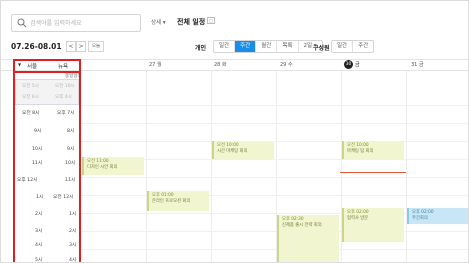 The height and width of the screenshot is (263, 469). What do you see at coordinates (37, 163) in the screenshot?
I see `time-label-seoul: 11시` at bounding box center [37, 163].